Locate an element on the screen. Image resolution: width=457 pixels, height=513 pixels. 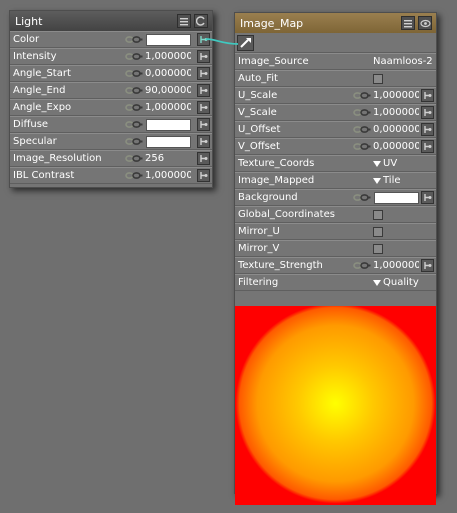
param-row-u-scale: U_Scale 1,000000 is located at coordinates (335, 95).